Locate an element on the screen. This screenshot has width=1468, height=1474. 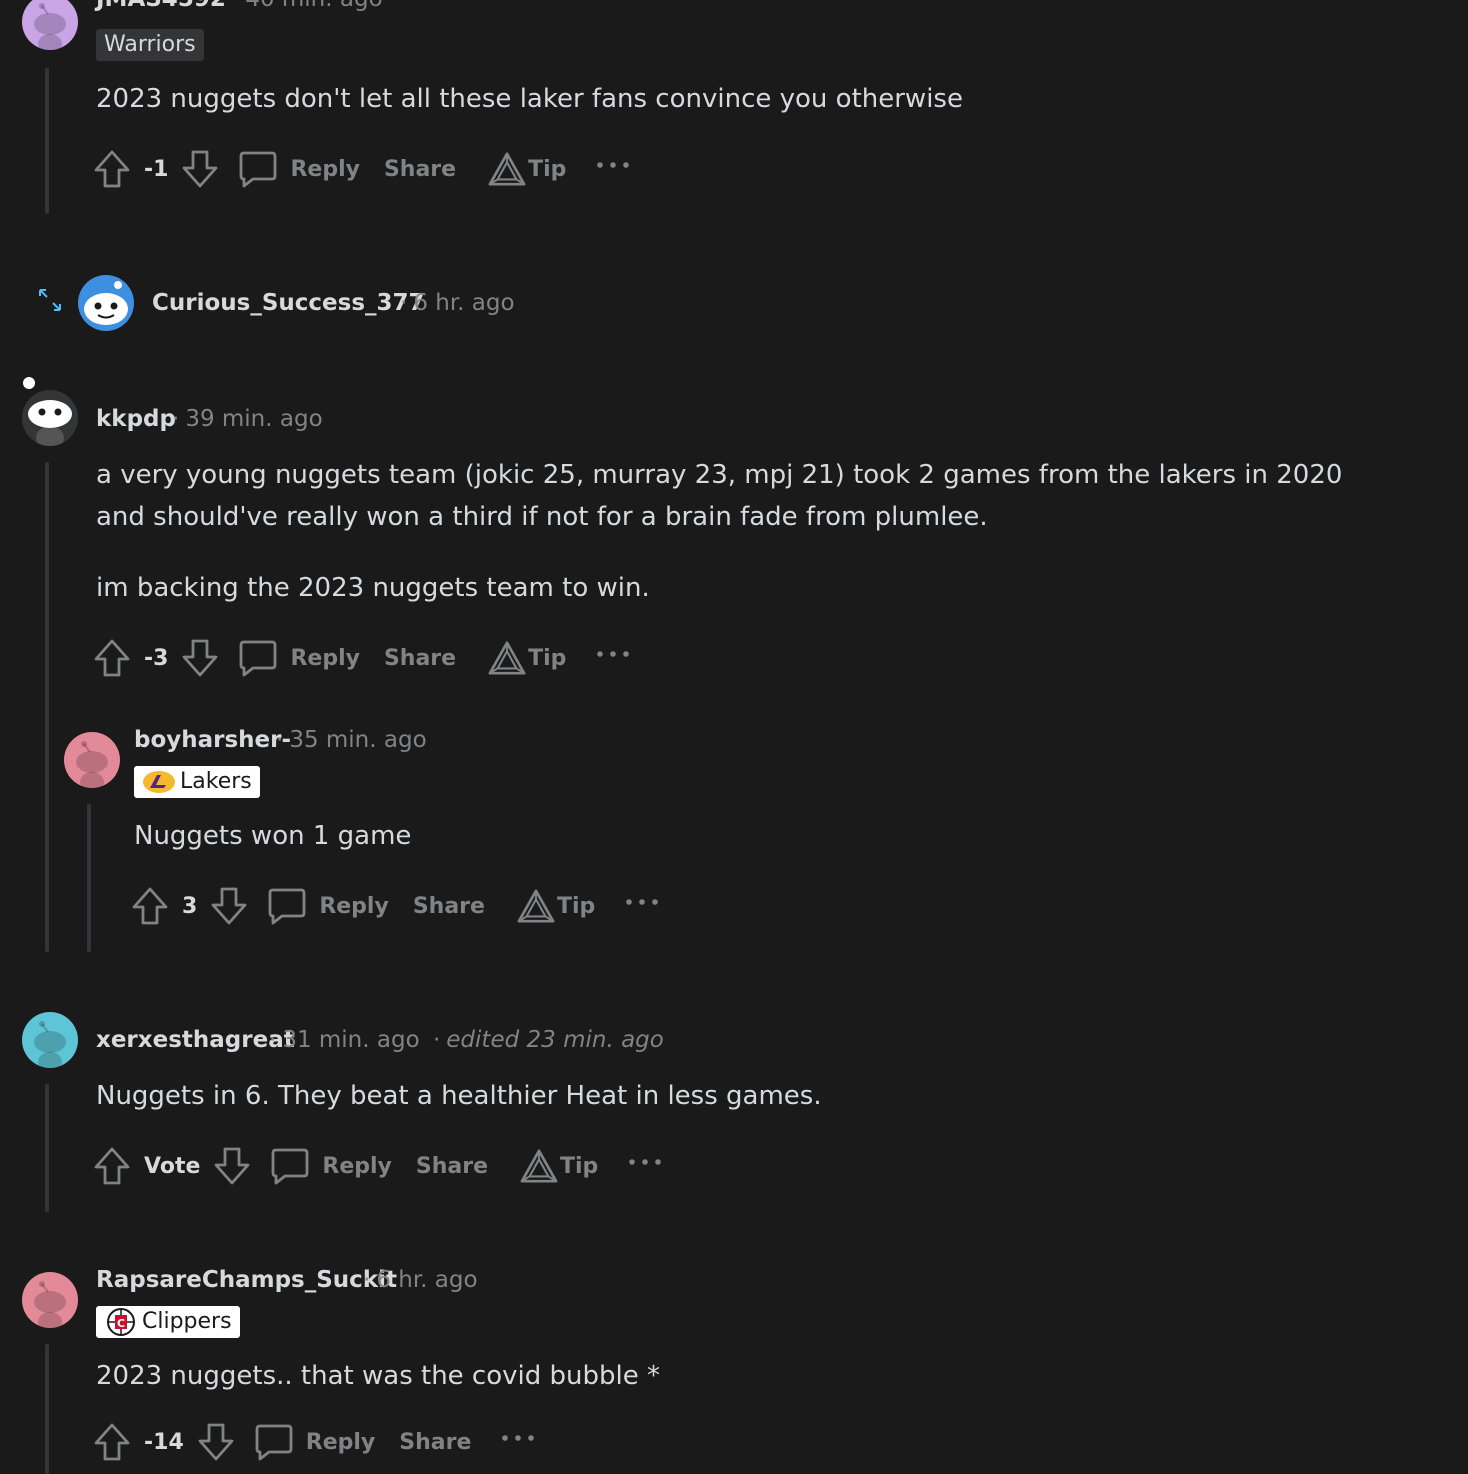
timestamp-text: 39 min. ago is located at coordinates (254, 419).